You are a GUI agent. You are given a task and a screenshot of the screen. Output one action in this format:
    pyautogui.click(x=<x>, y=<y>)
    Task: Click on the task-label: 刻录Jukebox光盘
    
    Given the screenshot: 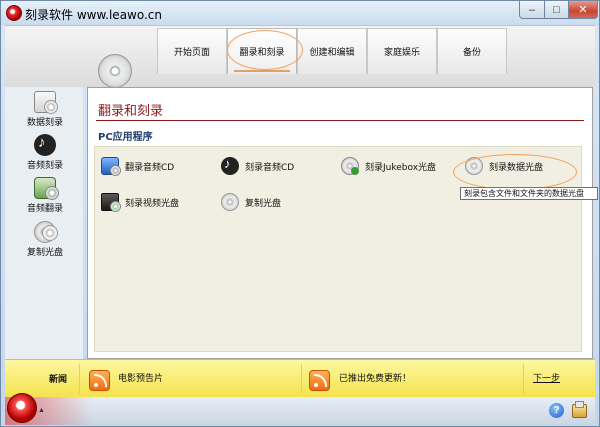 What is the action you would take?
    pyautogui.click(x=401, y=167)
    